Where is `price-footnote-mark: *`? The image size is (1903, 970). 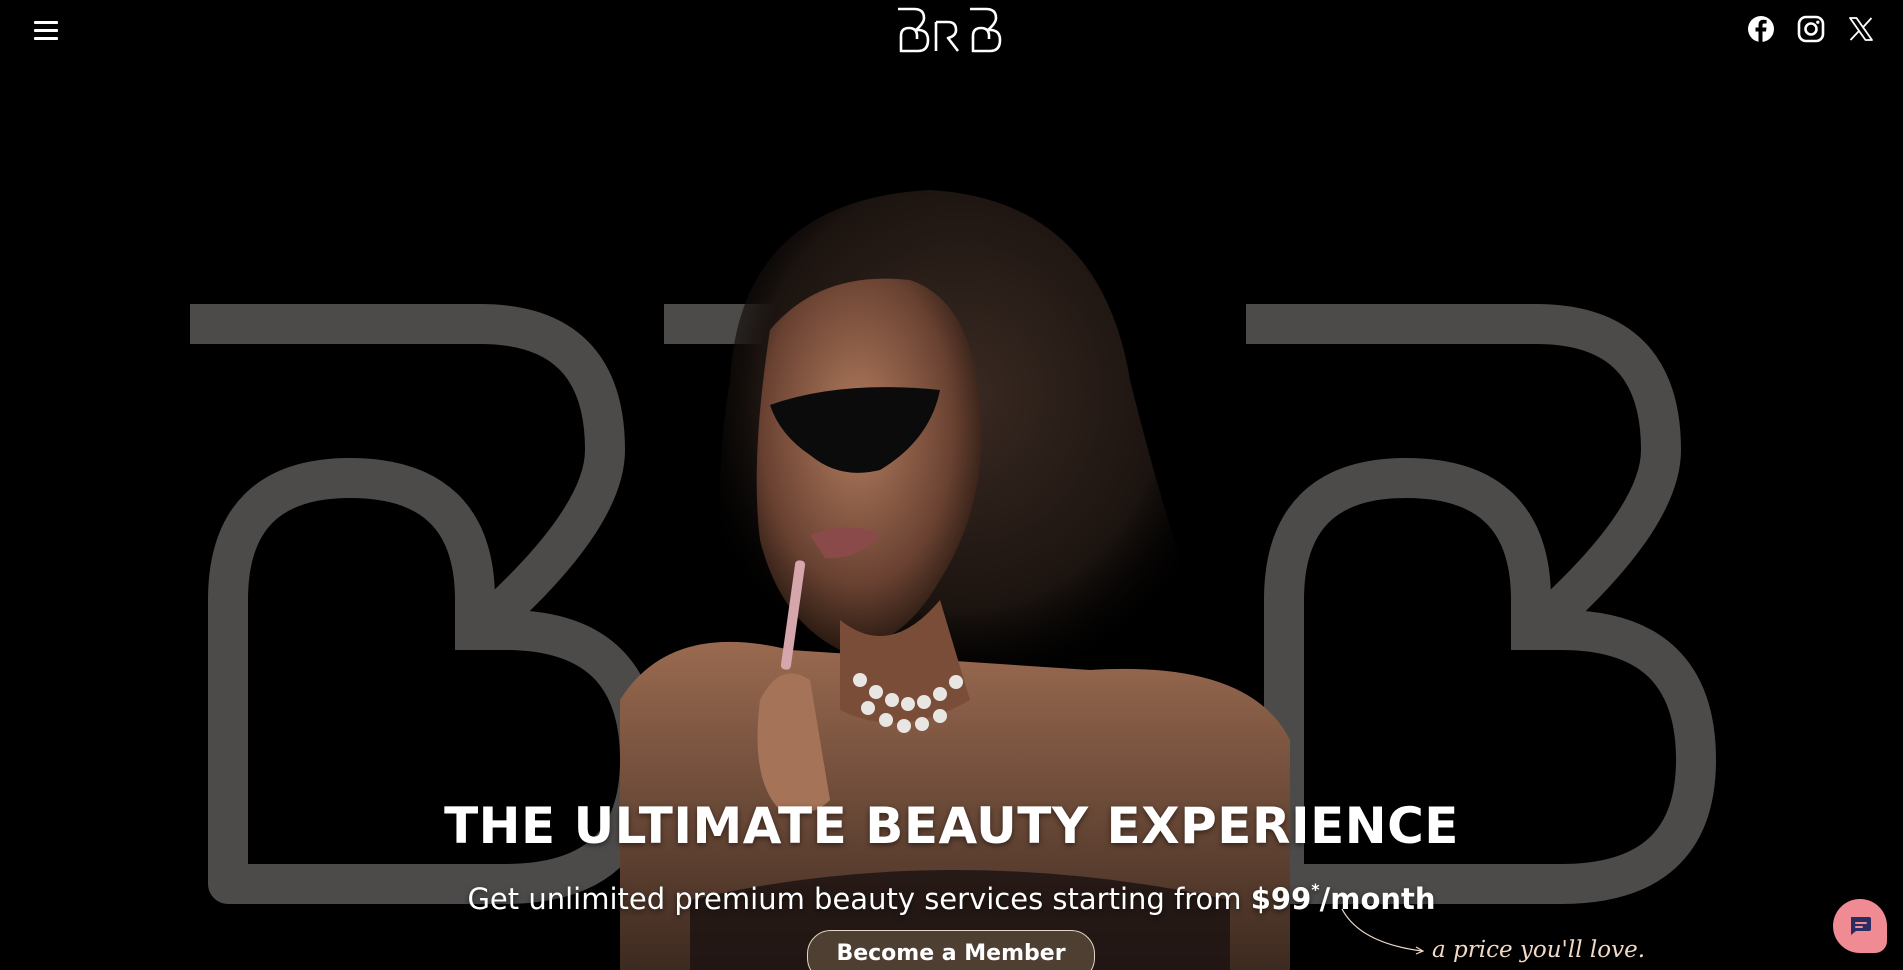 price-footnote-mark: * is located at coordinates (1315, 889).